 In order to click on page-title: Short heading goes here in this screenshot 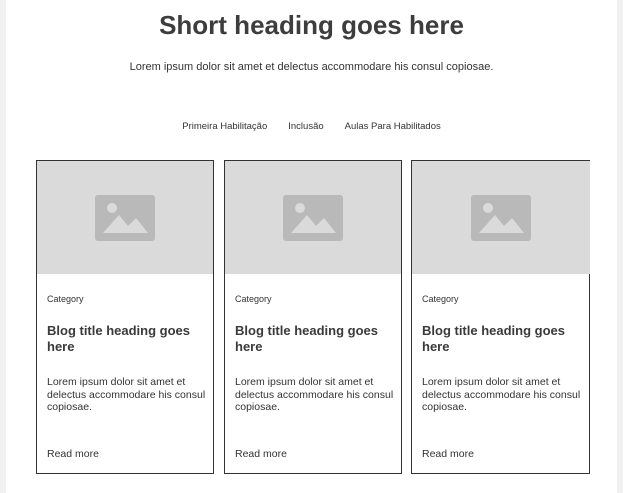, I will do `click(311, 25)`.